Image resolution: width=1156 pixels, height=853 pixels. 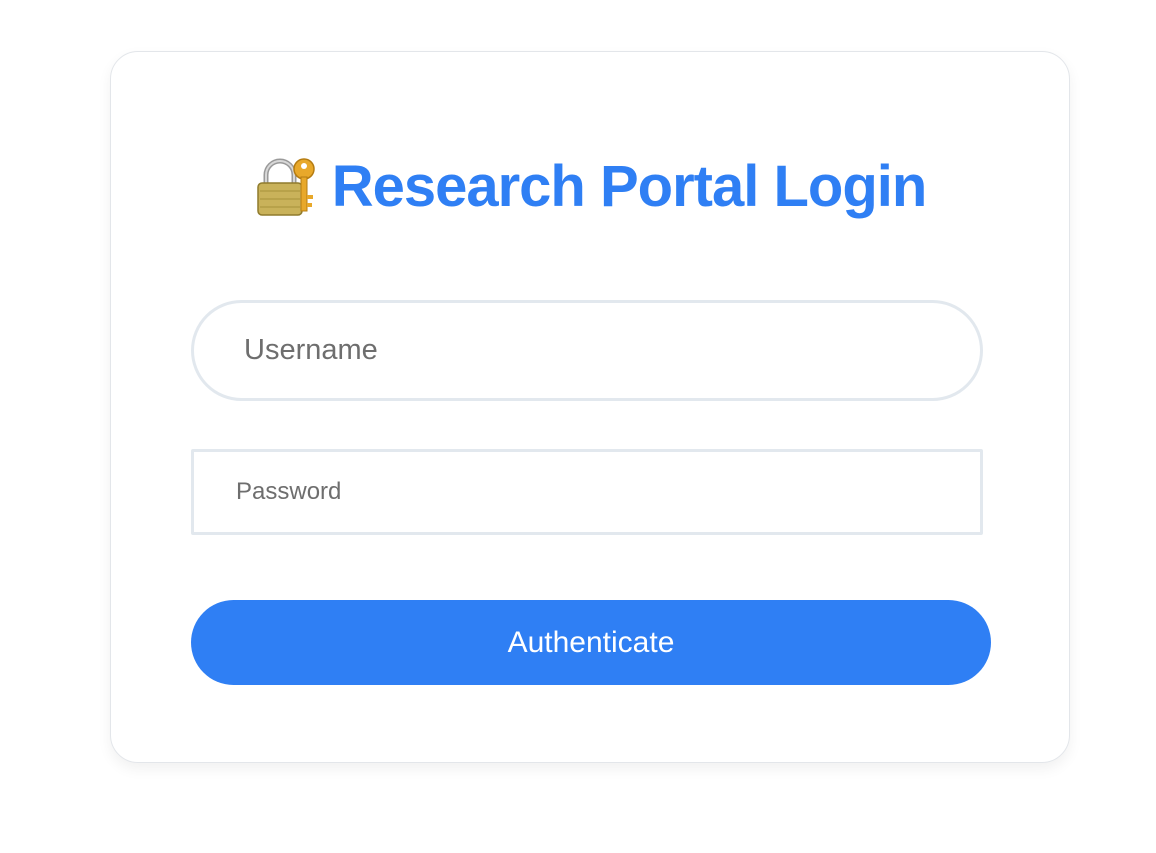 I want to click on login-heading: Research Portal Login, so click(x=591, y=187).